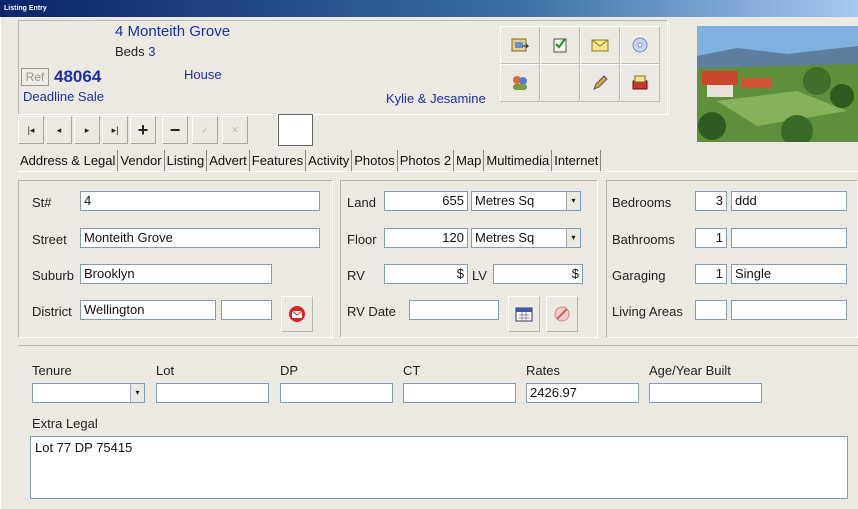 The height and width of the screenshot is (509, 858). What do you see at coordinates (356, 275) in the screenshot?
I see `rv-label: RV` at bounding box center [356, 275].